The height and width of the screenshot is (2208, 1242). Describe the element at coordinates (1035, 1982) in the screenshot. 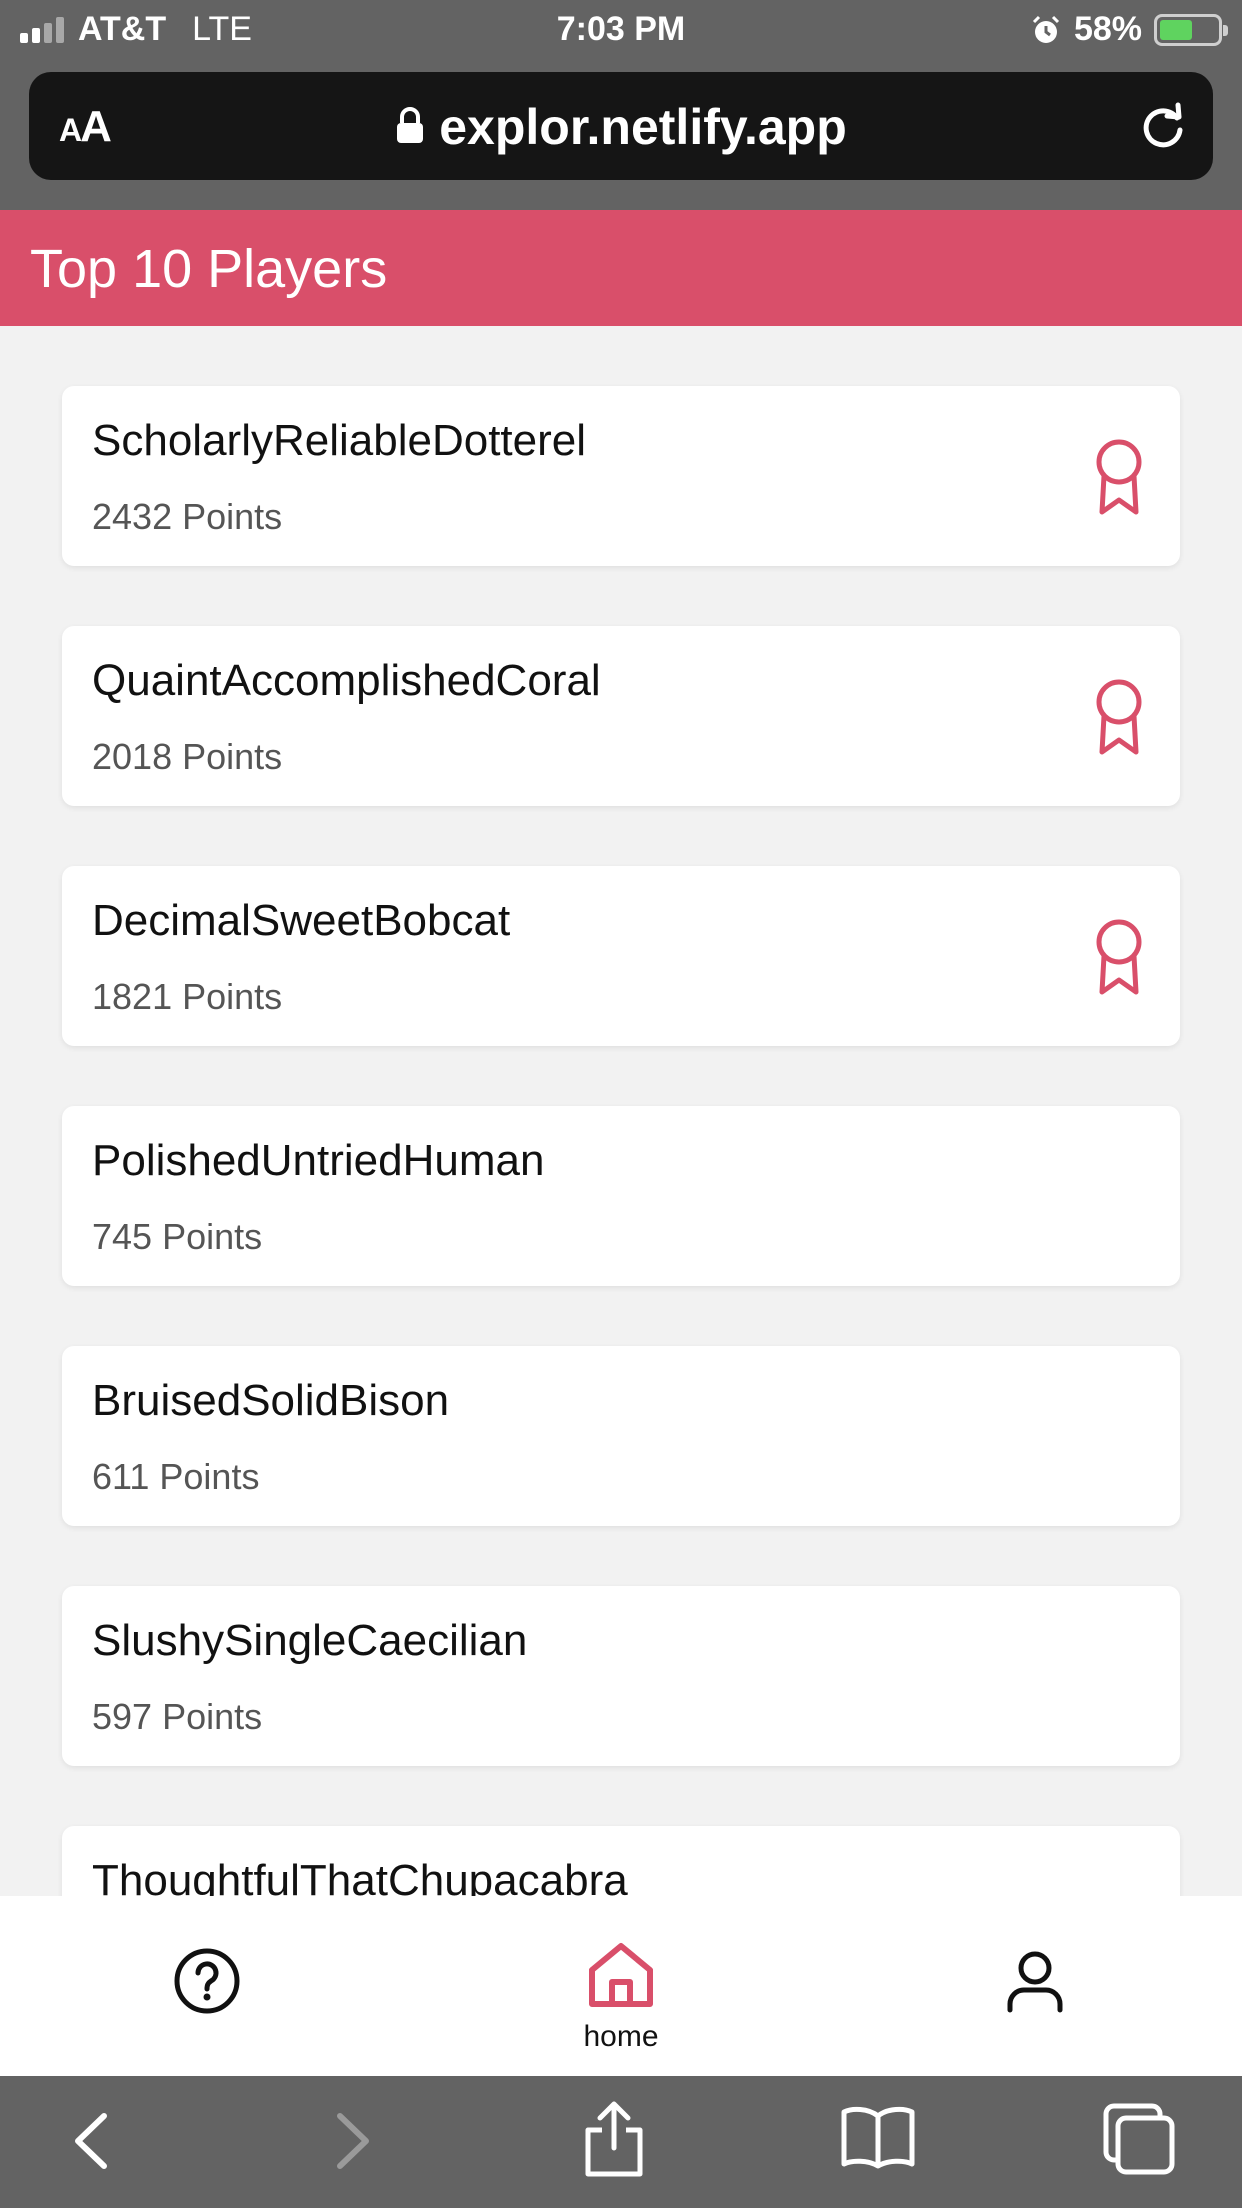

I see `profile-icon` at that location.